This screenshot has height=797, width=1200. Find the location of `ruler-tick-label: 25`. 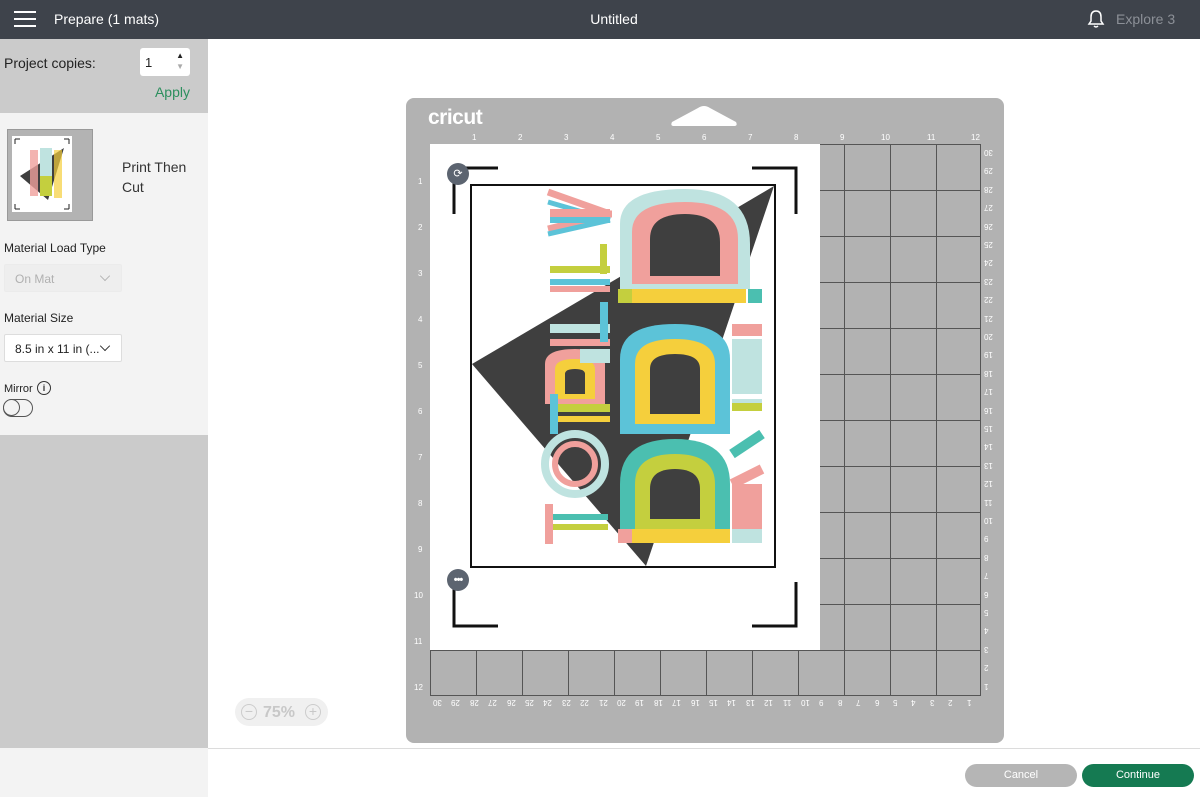

ruler-tick-label: 25 is located at coordinates (529, 702).